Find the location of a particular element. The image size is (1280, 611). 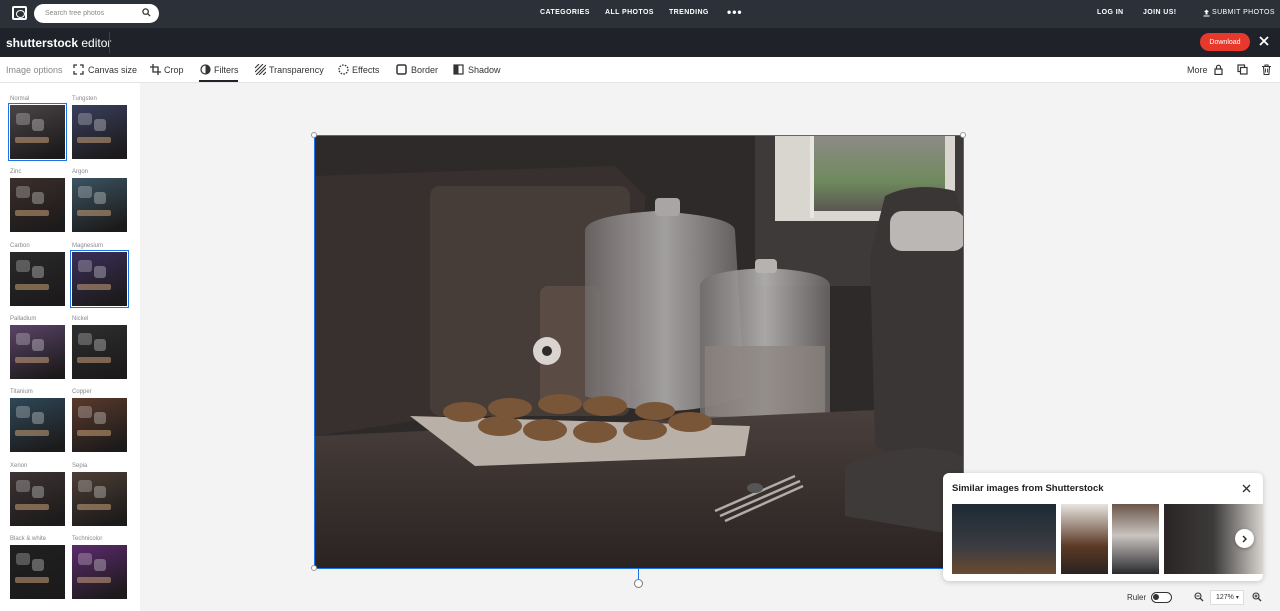

filter-label-copper: Copper is located at coordinates (82, 392).